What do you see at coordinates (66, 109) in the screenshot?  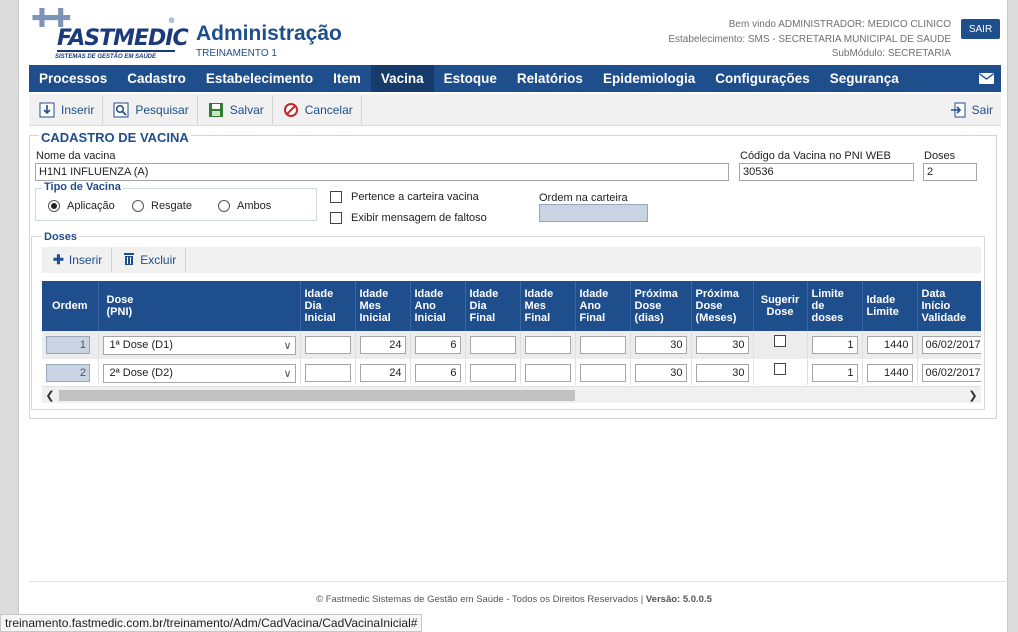 I see `insert-button: Inserir` at bounding box center [66, 109].